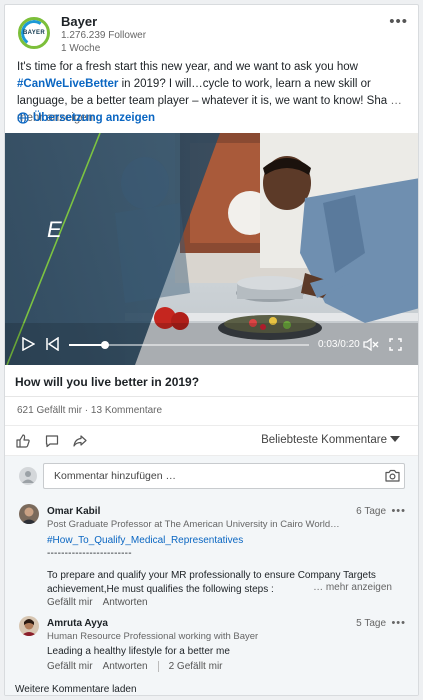 This screenshot has width=423, height=700. Describe the element at coordinates (352, 587) in the screenshot. I see `comment-show-more: … mehr anzeigen` at that location.